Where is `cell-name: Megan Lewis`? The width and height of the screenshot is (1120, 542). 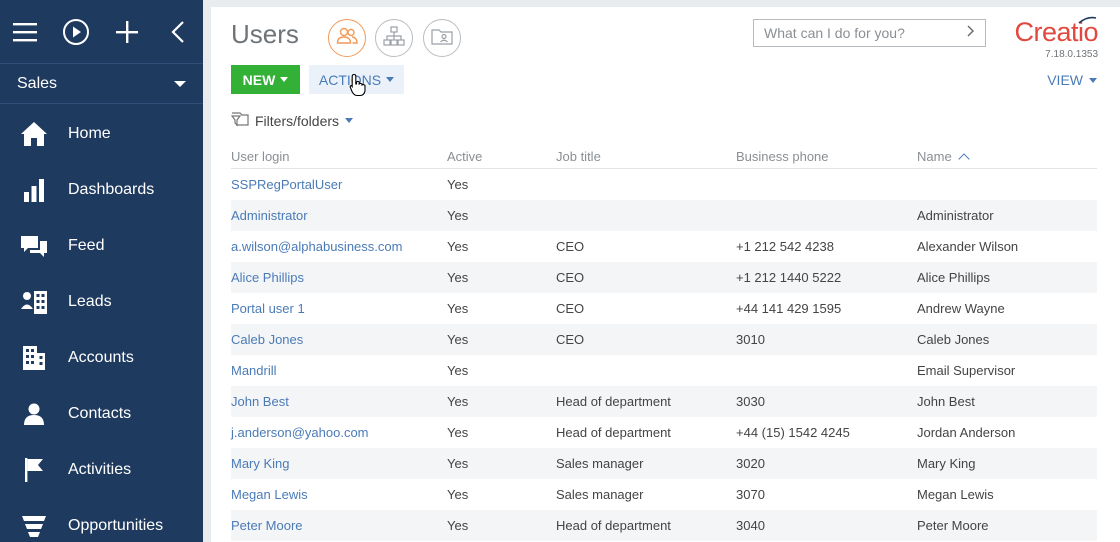
cell-name: Megan Lewis is located at coordinates (955, 494).